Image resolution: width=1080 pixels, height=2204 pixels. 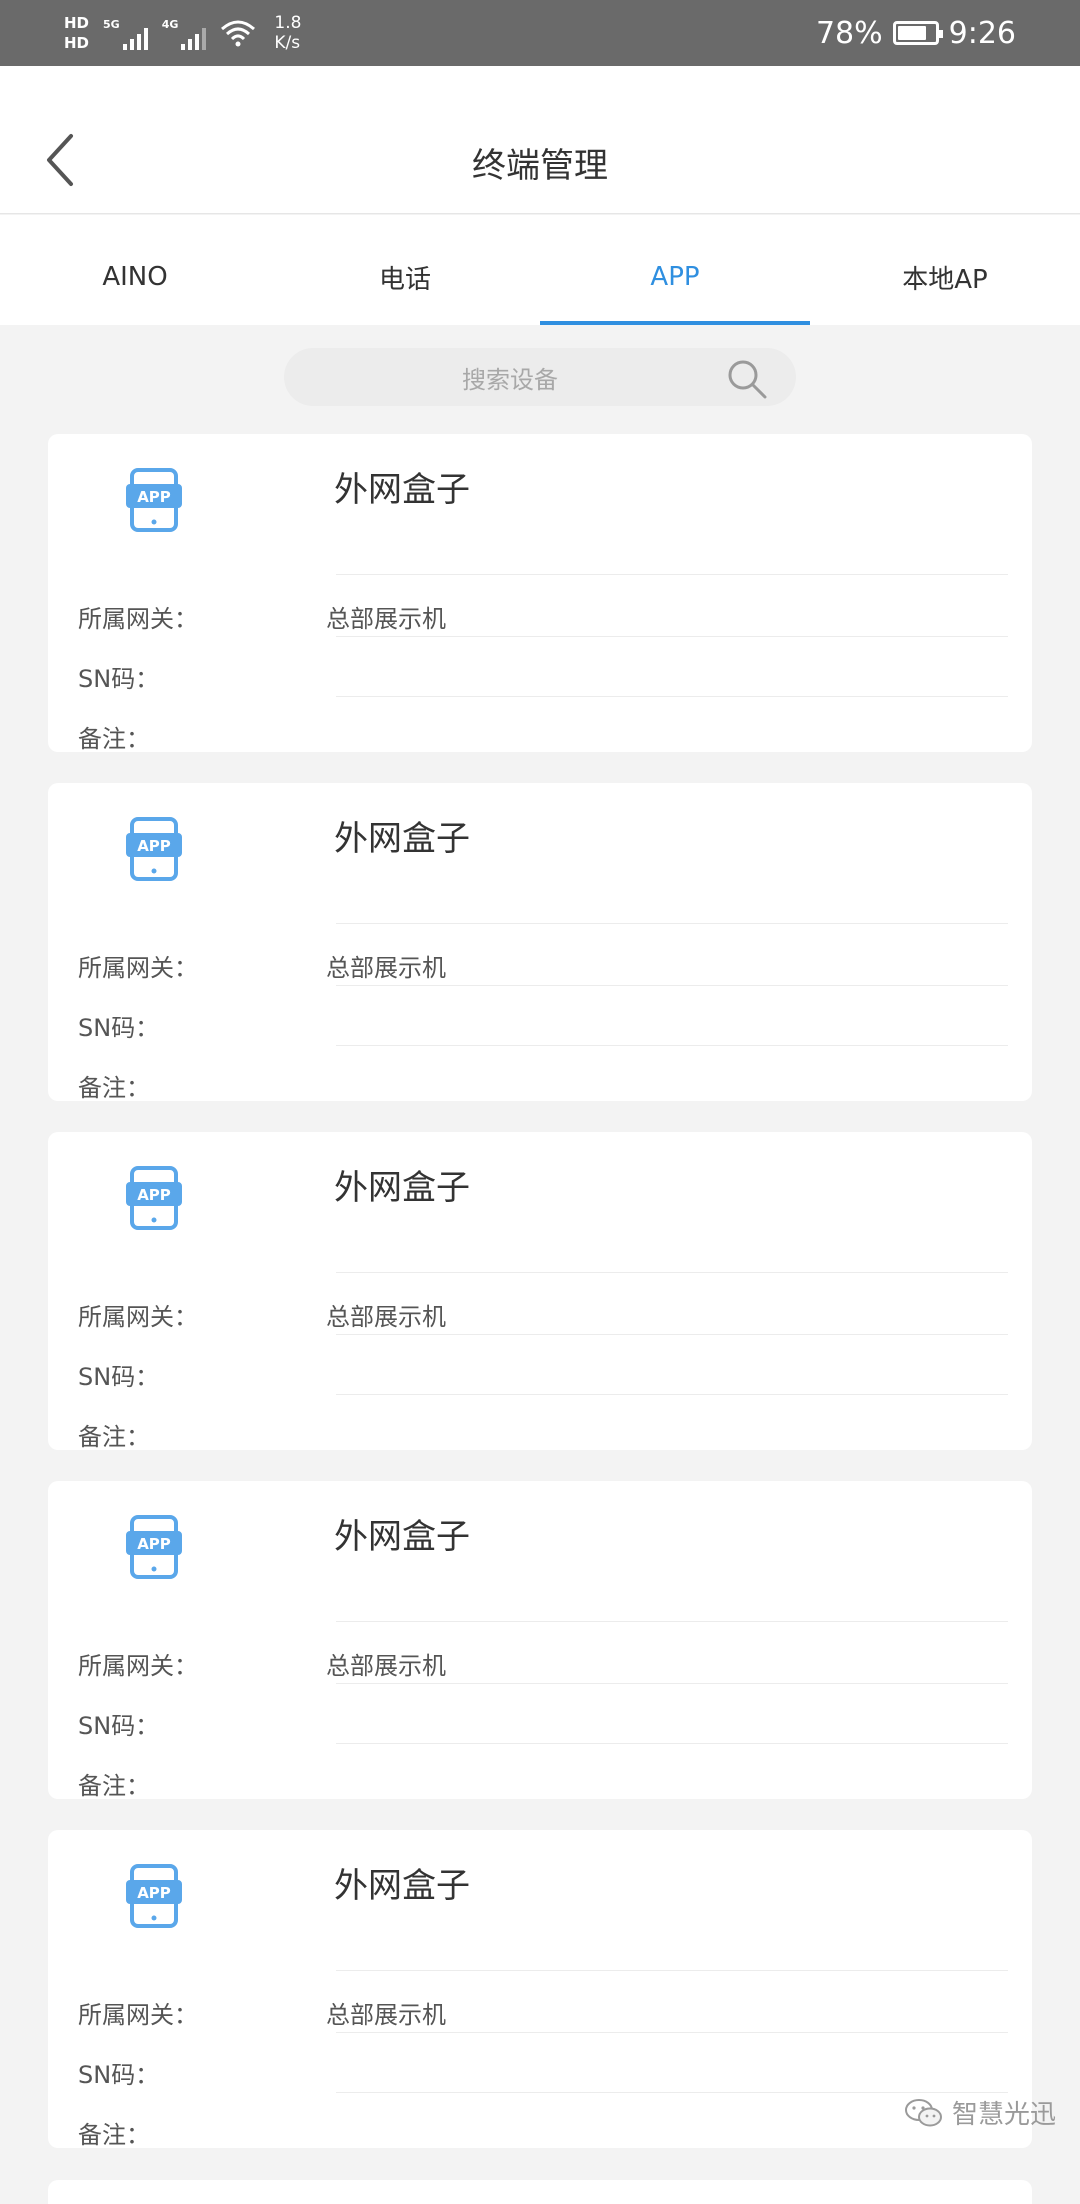 What do you see at coordinates (540, 140) in the screenshot?
I see `app-header: 终端管理` at bounding box center [540, 140].